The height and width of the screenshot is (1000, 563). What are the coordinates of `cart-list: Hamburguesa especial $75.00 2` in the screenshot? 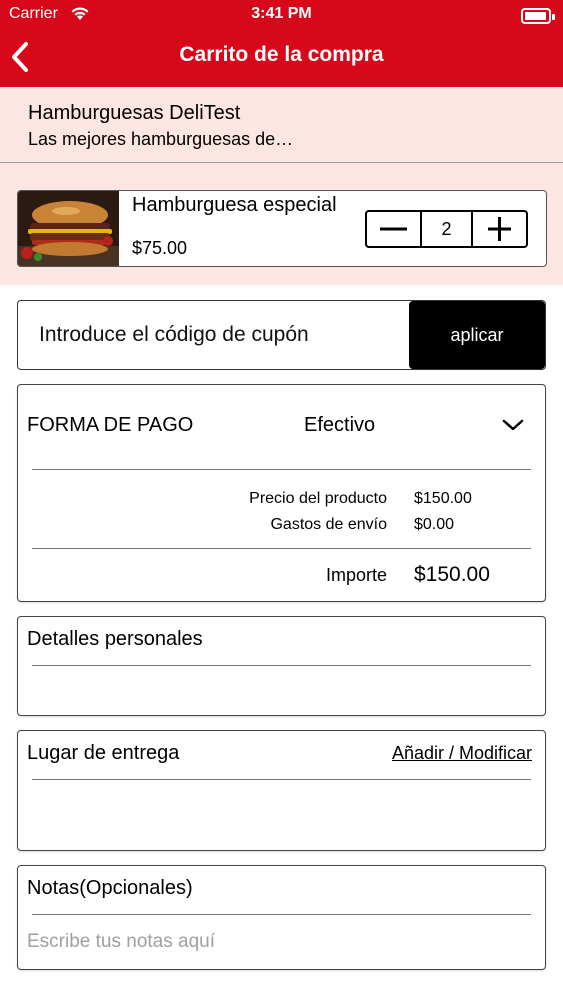 It's located at (281, 224).